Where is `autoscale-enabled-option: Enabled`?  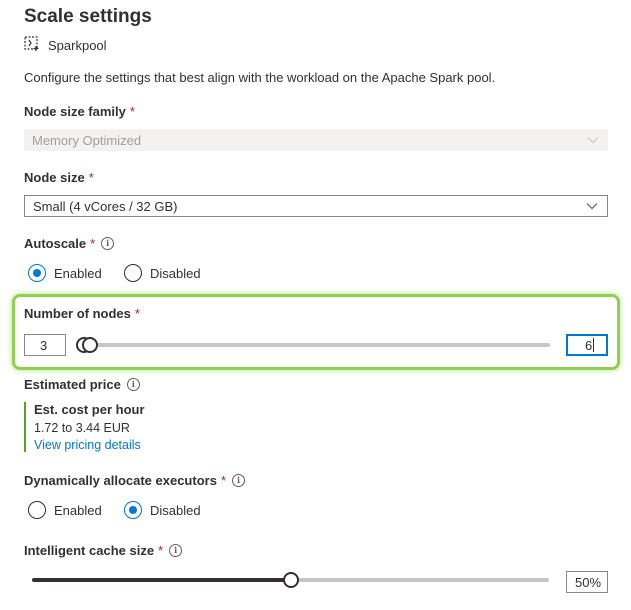 autoscale-enabled-option: Enabled is located at coordinates (65, 273).